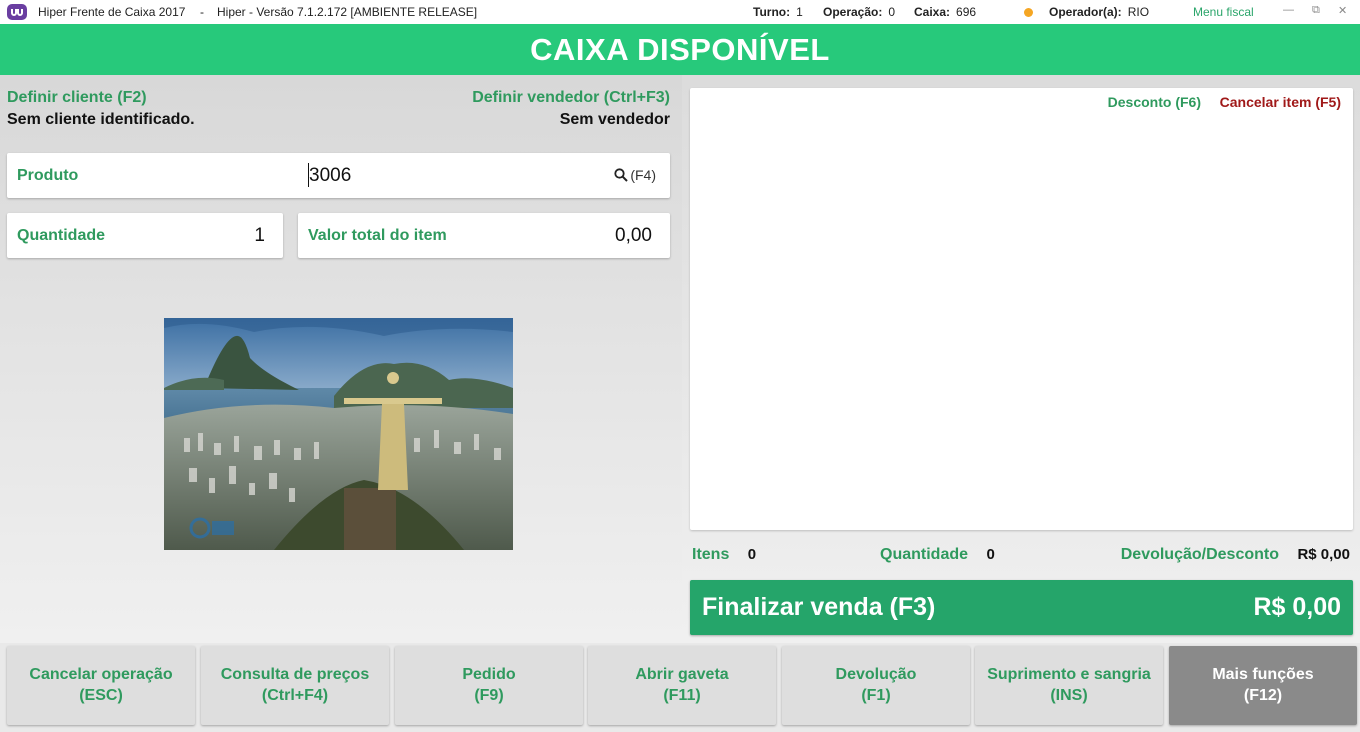 The image size is (1360, 732). What do you see at coordinates (614, 119) in the screenshot?
I see `seller-status: Sem vendedor` at bounding box center [614, 119].